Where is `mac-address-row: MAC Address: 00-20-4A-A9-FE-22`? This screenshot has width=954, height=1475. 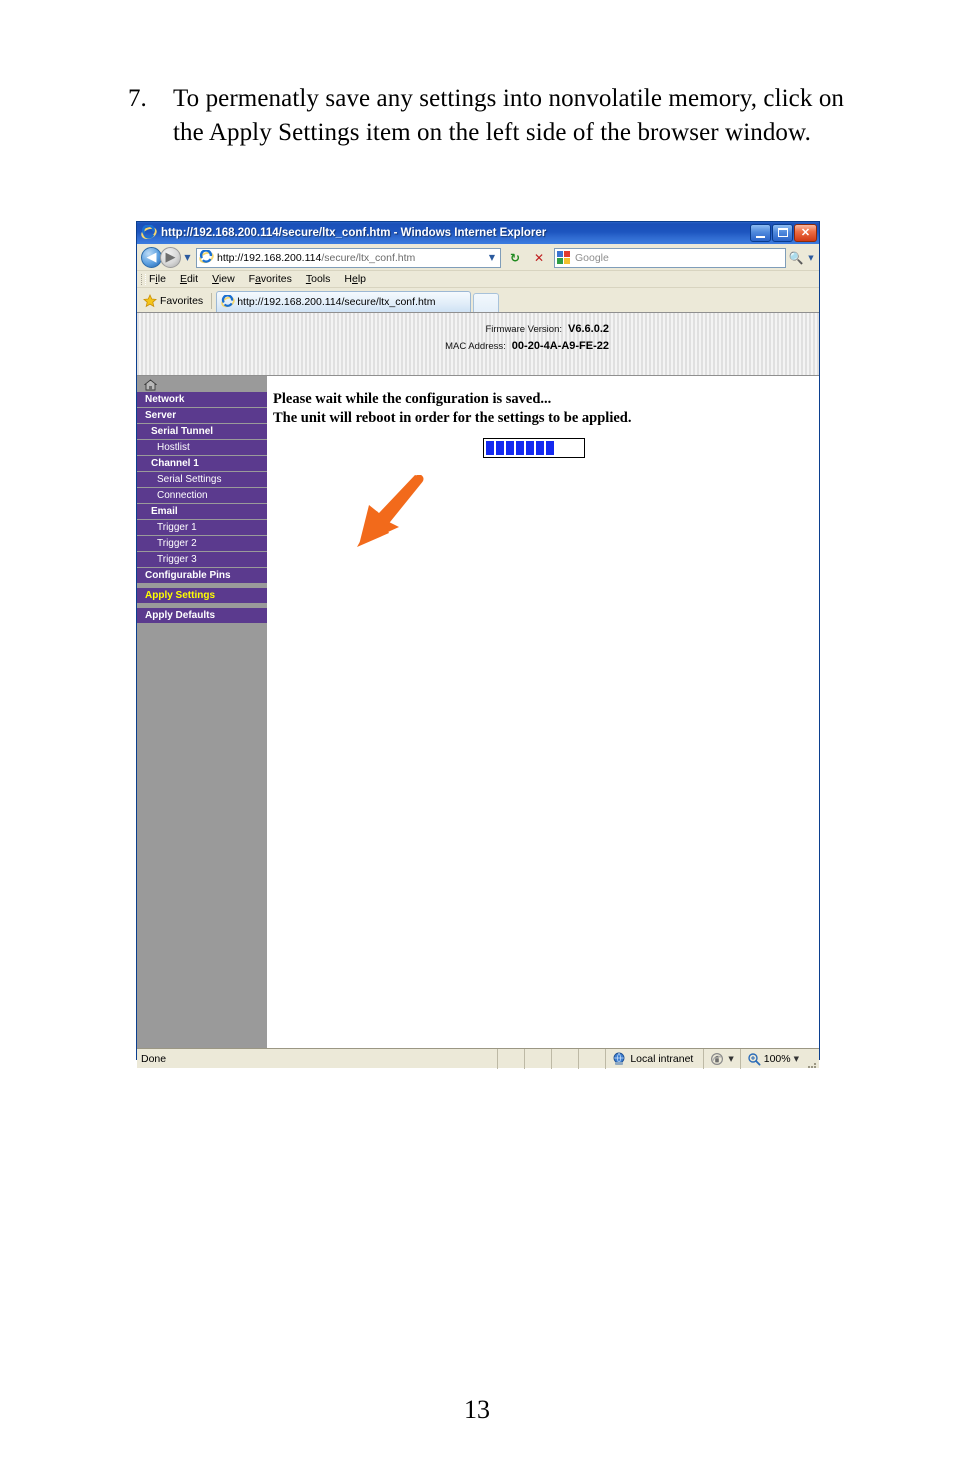
mac-address-row: MAC Address: 00-20-4A-A9-FE-22 is located at coordinates (527, 346).